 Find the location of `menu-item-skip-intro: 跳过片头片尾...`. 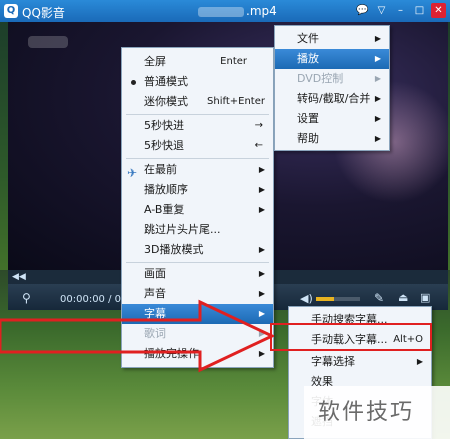

menu-item-skip-intro: 跳过片头片尾... is located at coordinates (197, 230).